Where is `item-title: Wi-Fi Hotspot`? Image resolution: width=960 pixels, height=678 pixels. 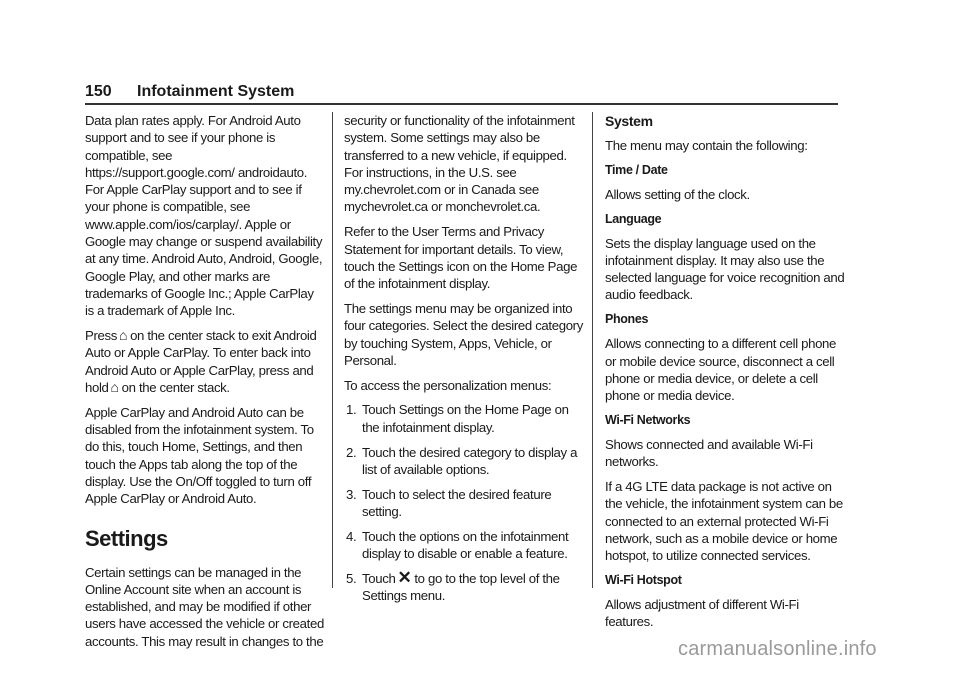 item-title: Wi-Fi Hotspot is located at coordinates (643, 580).